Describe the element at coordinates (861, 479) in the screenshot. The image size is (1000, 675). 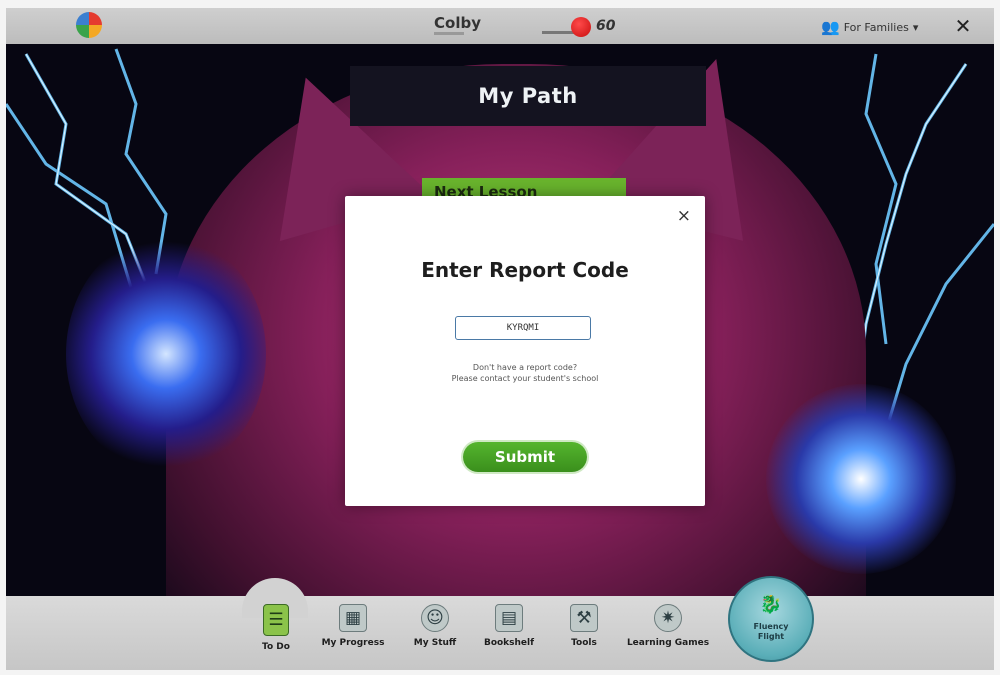
I see `right-glowing-paw` at that location.